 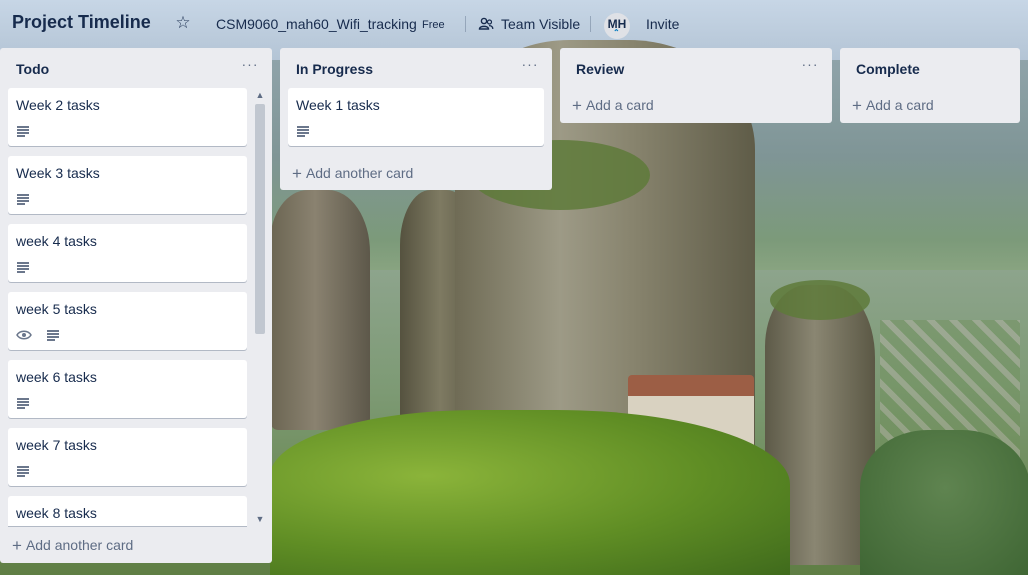 I want to click on card: Week 1 tasks, so click(x=416, y=117).